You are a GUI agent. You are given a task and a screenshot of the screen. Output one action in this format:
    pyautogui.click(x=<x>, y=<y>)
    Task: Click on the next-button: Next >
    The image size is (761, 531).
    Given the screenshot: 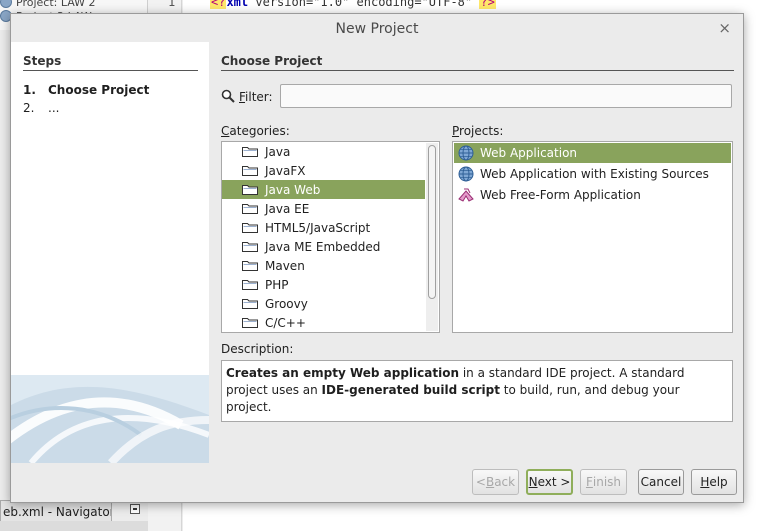 What is the action you would take?
    pyautogui.click(x=549, y=482)
    